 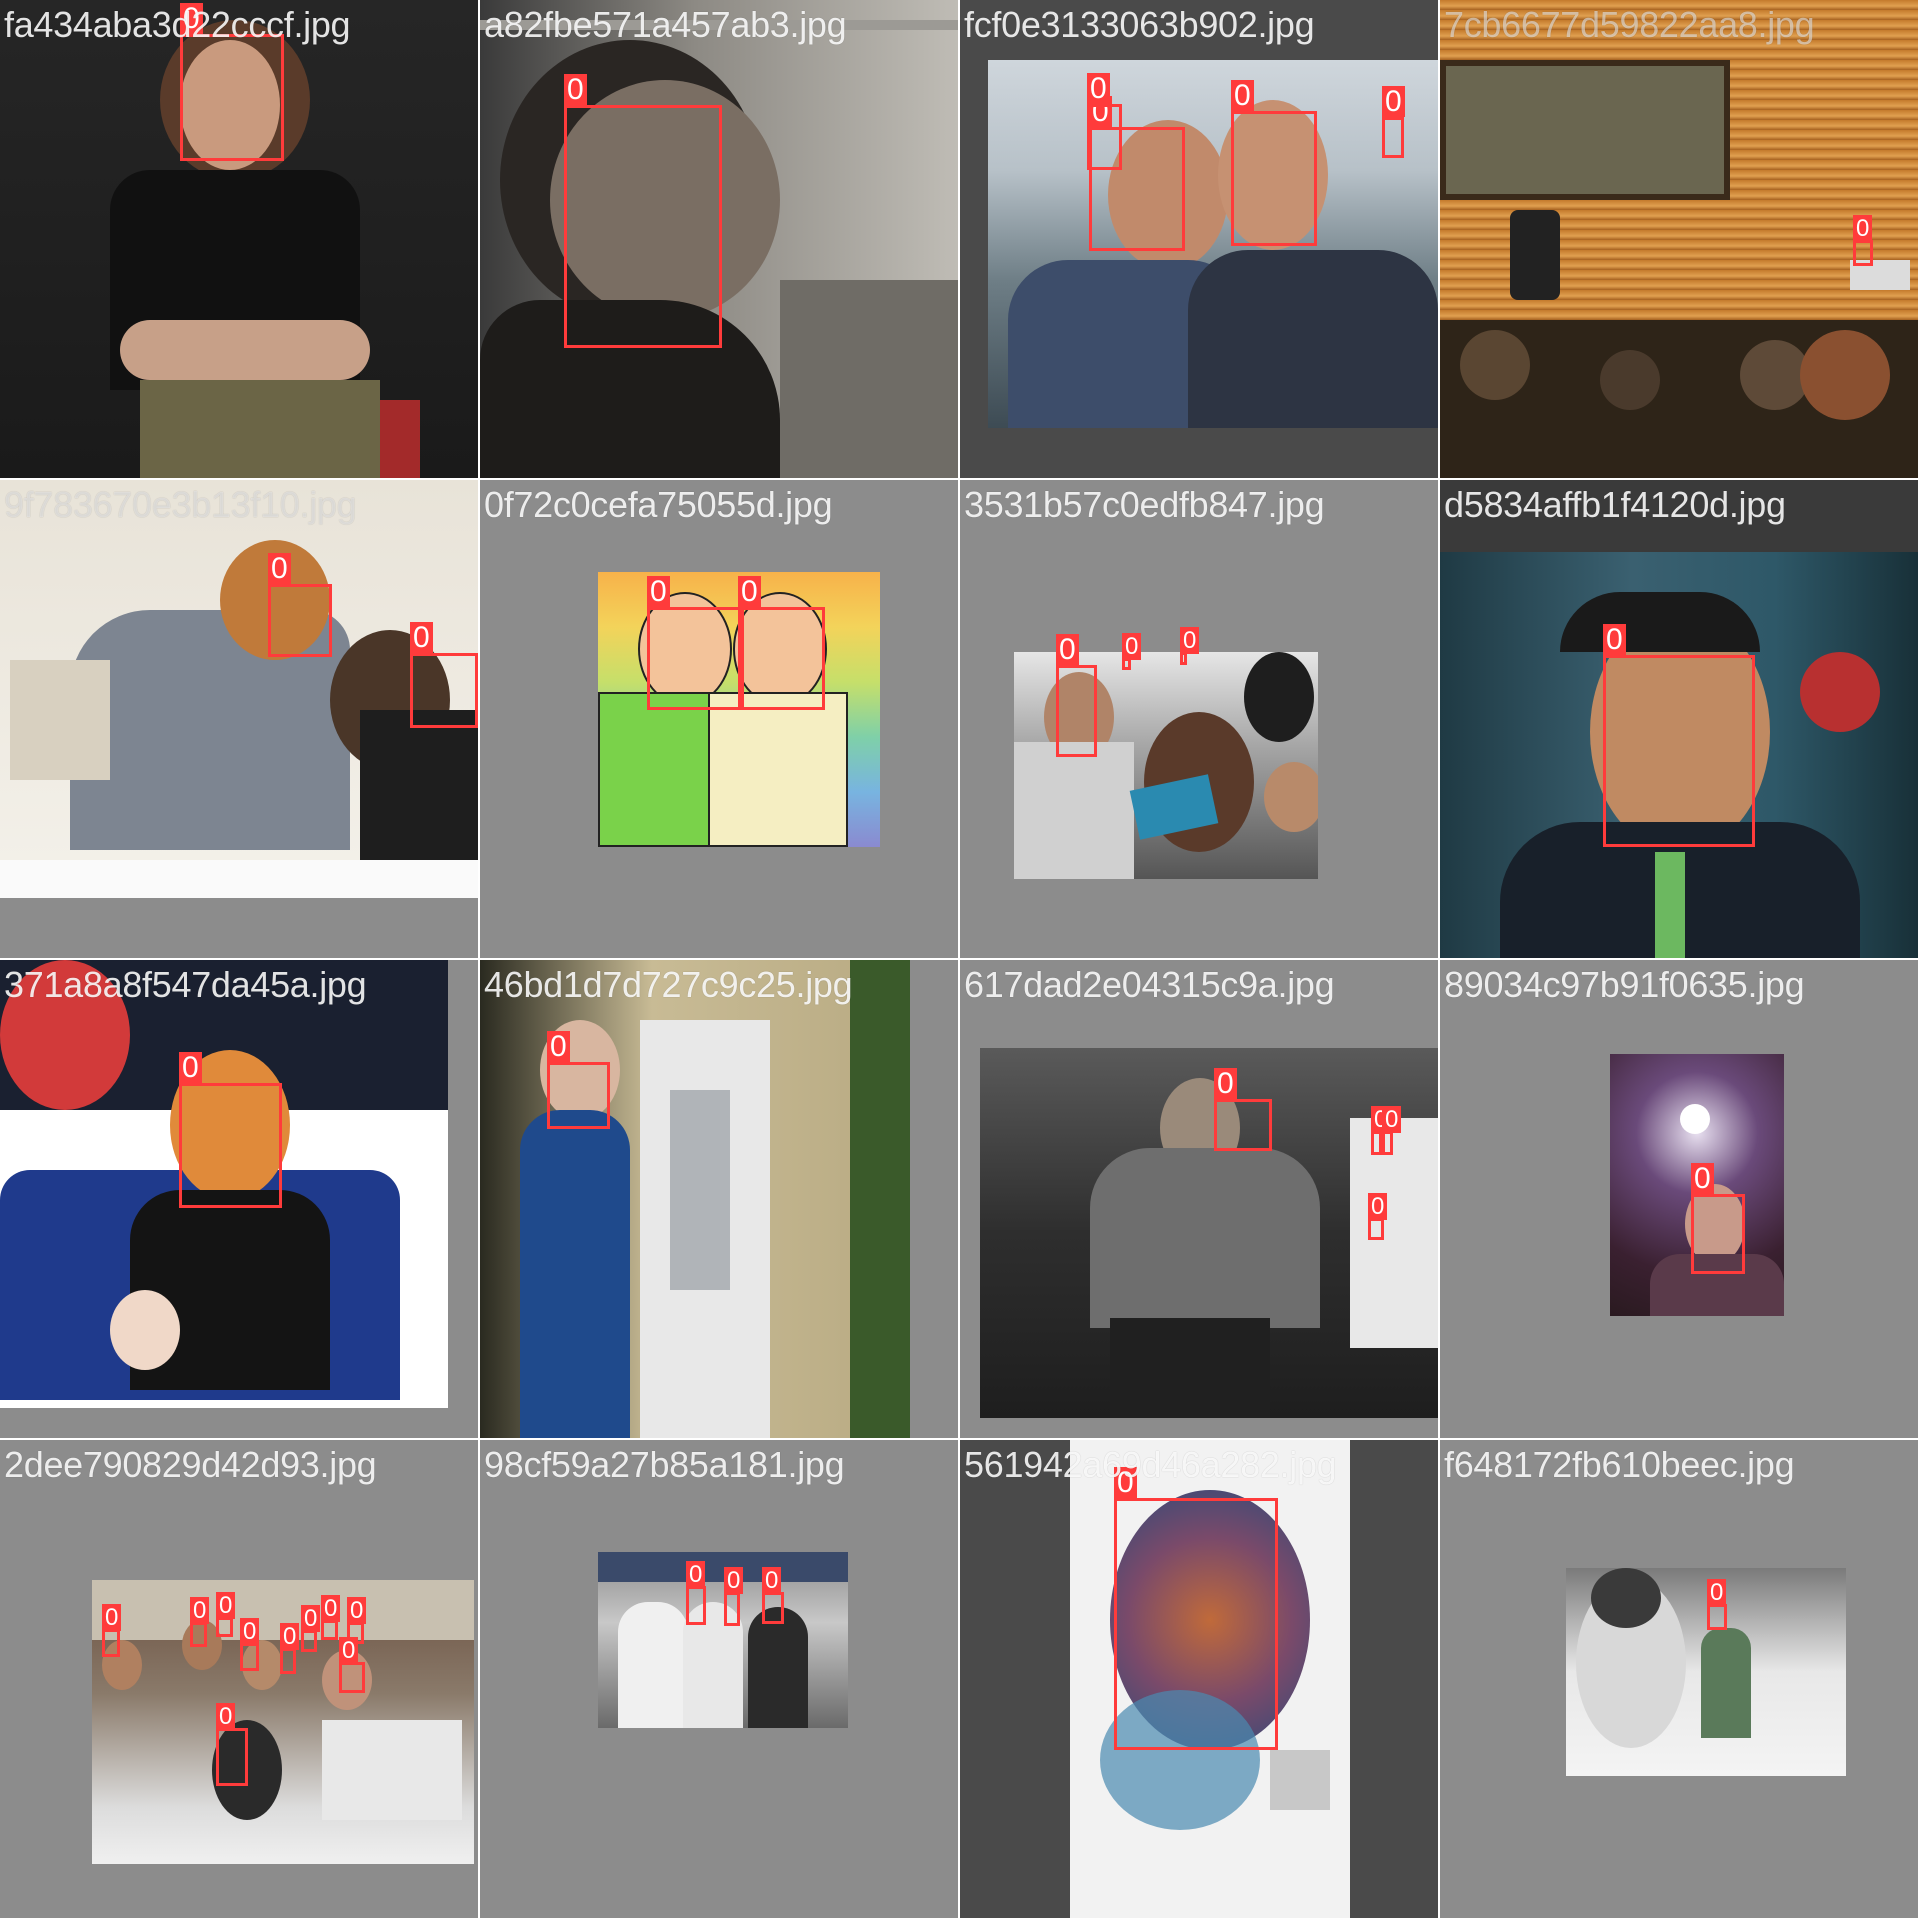 What do you see at coordinates (668, 984) in the screenshot?
I see `tile-filename: 46bd1d7d727c9c25.jpg` at bounding box center [668, 984].